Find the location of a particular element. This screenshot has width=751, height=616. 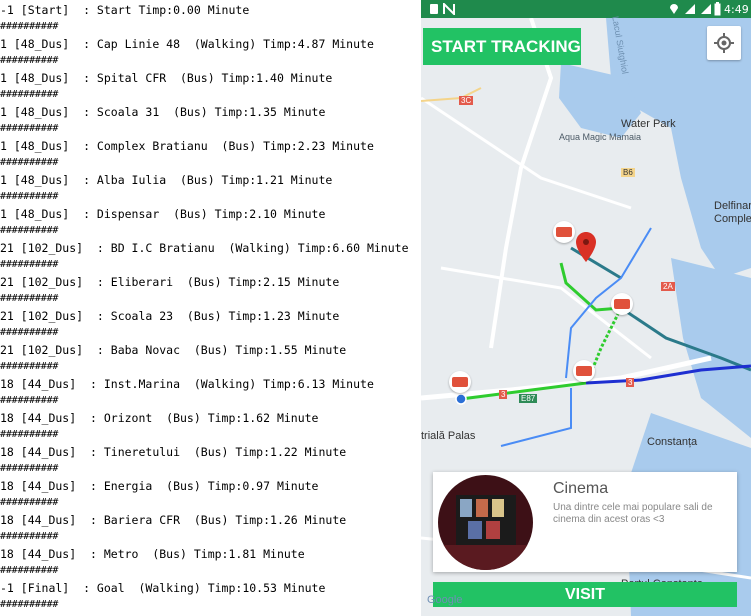

status-time: 4:49 is located at coordinates (736, 9).